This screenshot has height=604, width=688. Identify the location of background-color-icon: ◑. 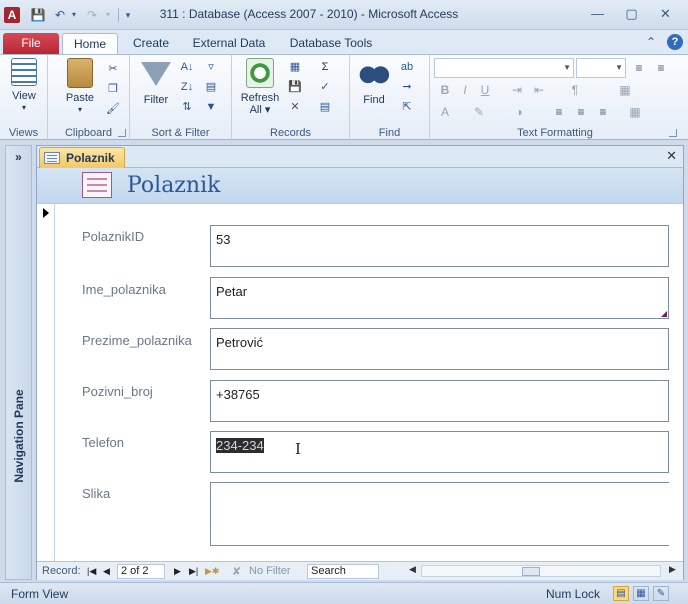
(519, 112).